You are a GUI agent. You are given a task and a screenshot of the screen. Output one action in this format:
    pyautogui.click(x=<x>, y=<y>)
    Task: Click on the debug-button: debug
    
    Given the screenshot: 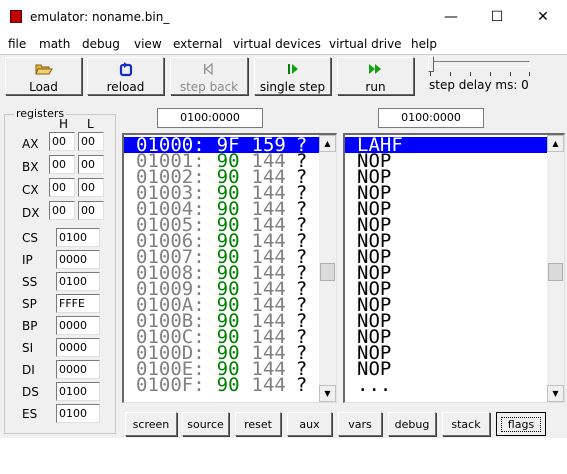 What is the action you would take?
    pyautogui.click(x=412, y=424)
    